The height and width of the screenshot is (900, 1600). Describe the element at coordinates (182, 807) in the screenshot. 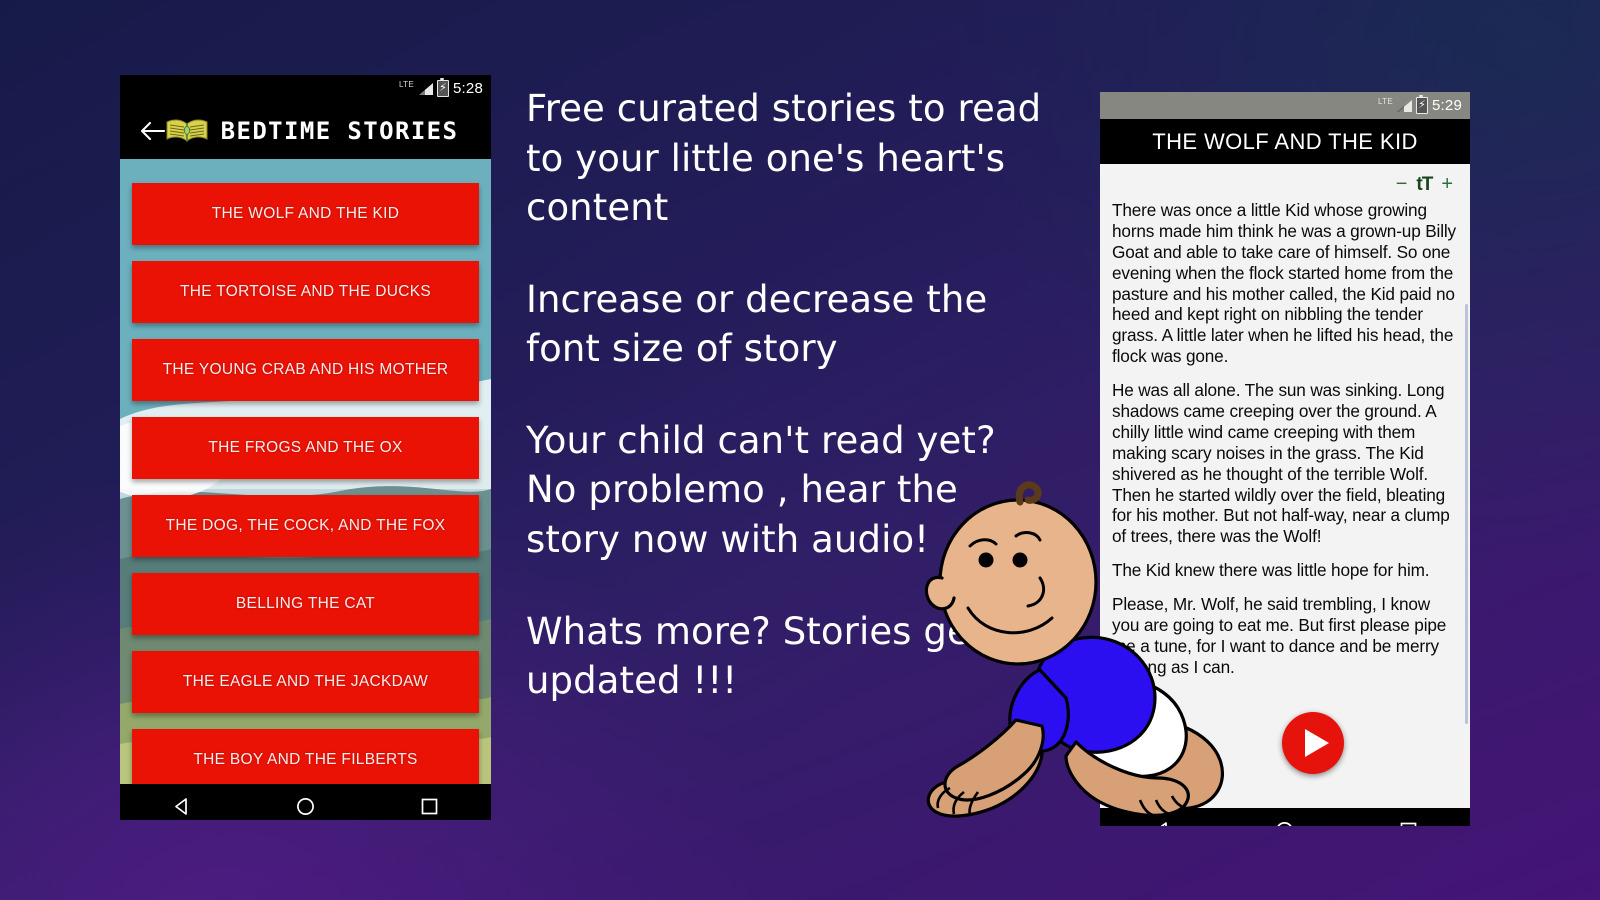

I see `nav-back-icon` at that location.